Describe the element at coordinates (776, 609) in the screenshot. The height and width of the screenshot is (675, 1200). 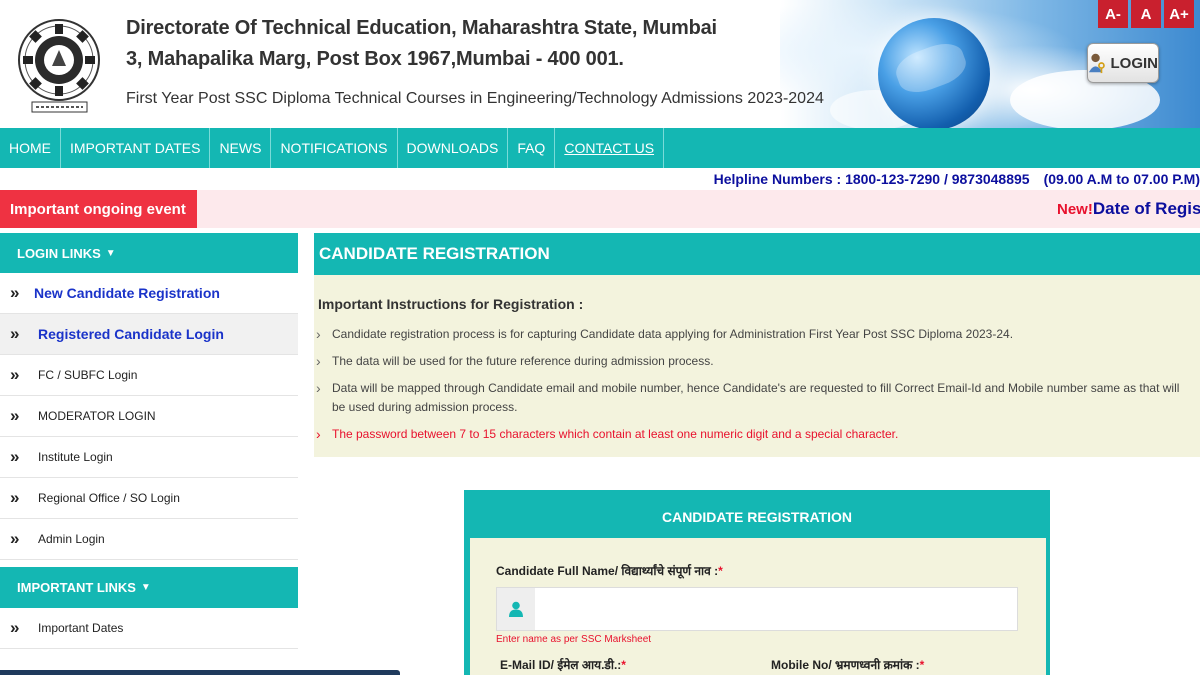
I see `full-name-input` at that location.